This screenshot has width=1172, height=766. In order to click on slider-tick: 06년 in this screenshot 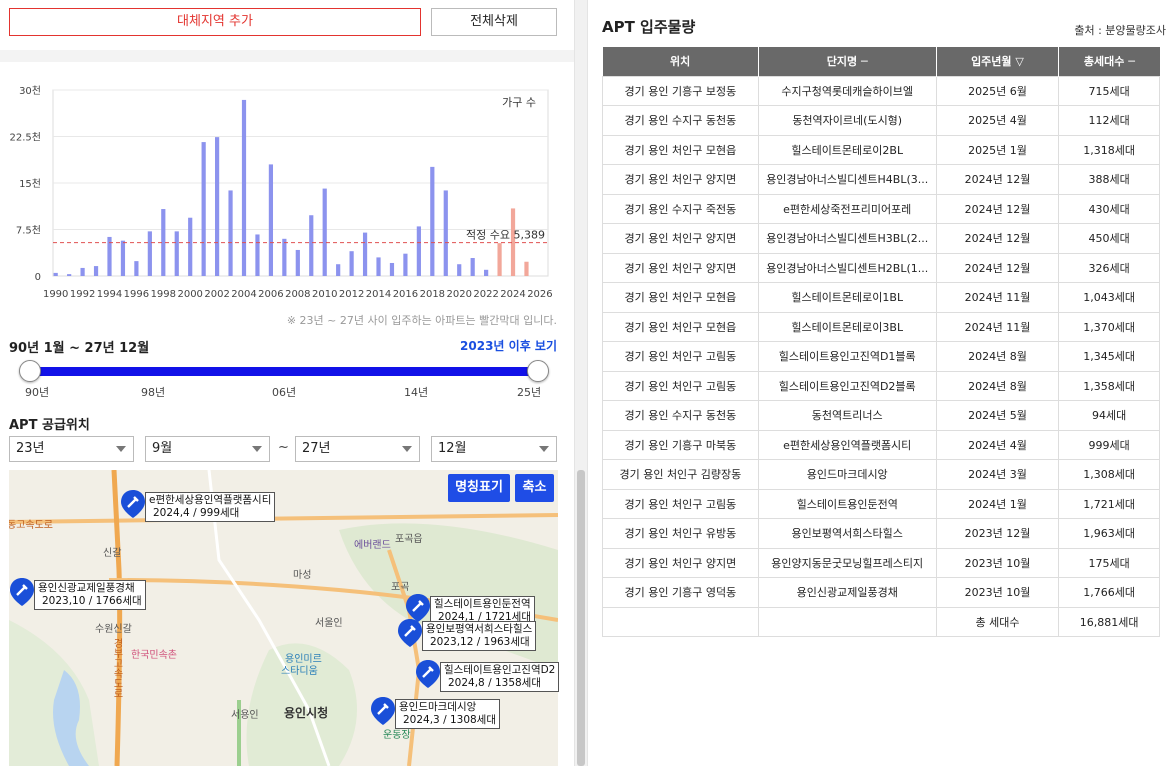, I will do `click(284, 392)`.